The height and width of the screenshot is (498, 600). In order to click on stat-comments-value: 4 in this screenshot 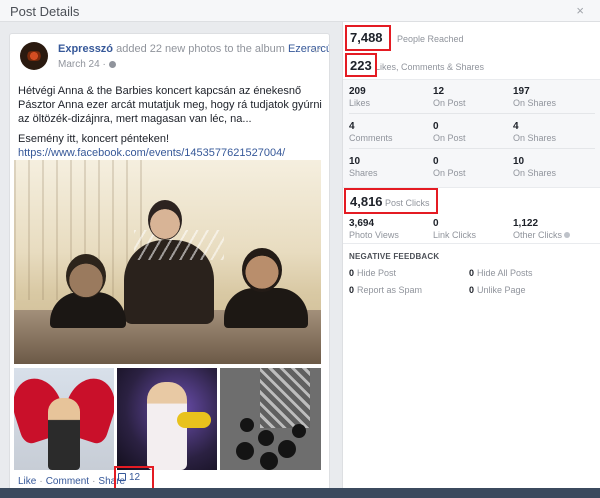, I will do `click(352, 126)`.